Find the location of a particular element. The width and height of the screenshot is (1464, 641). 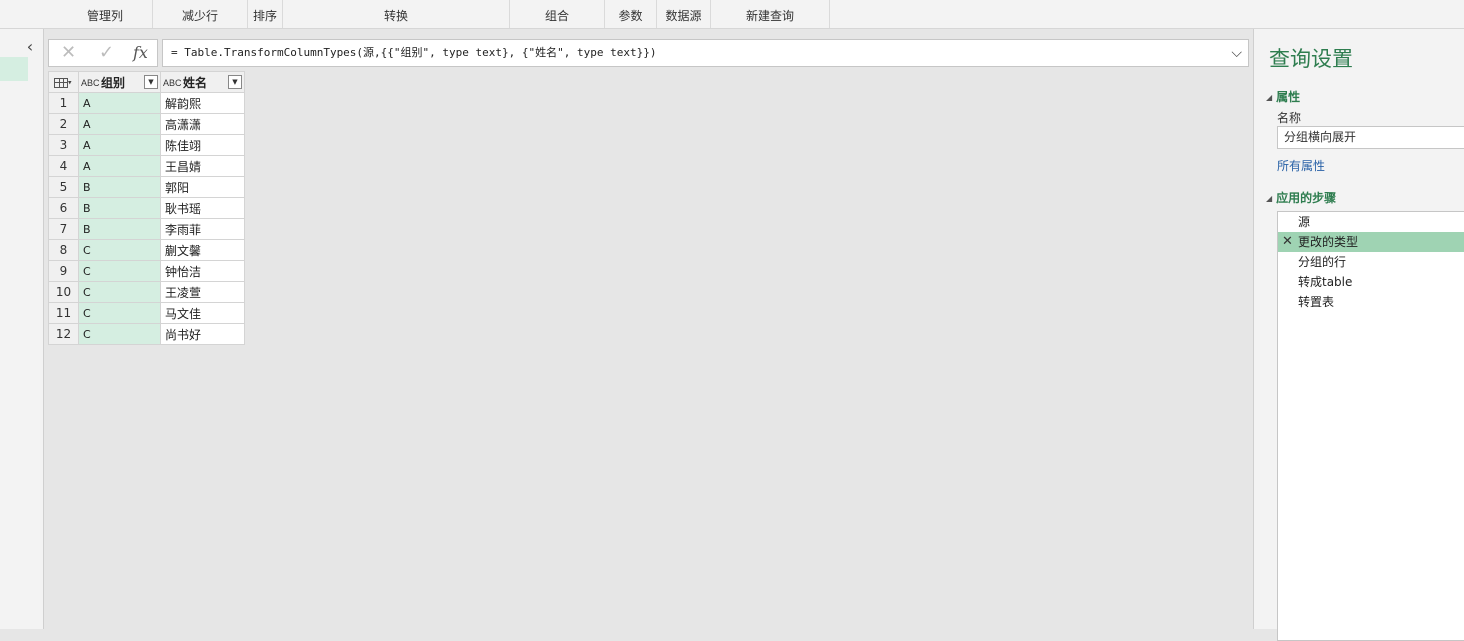

formula-bar-buttons: ✕ ✓ fx is located at coordinates (103, 53).